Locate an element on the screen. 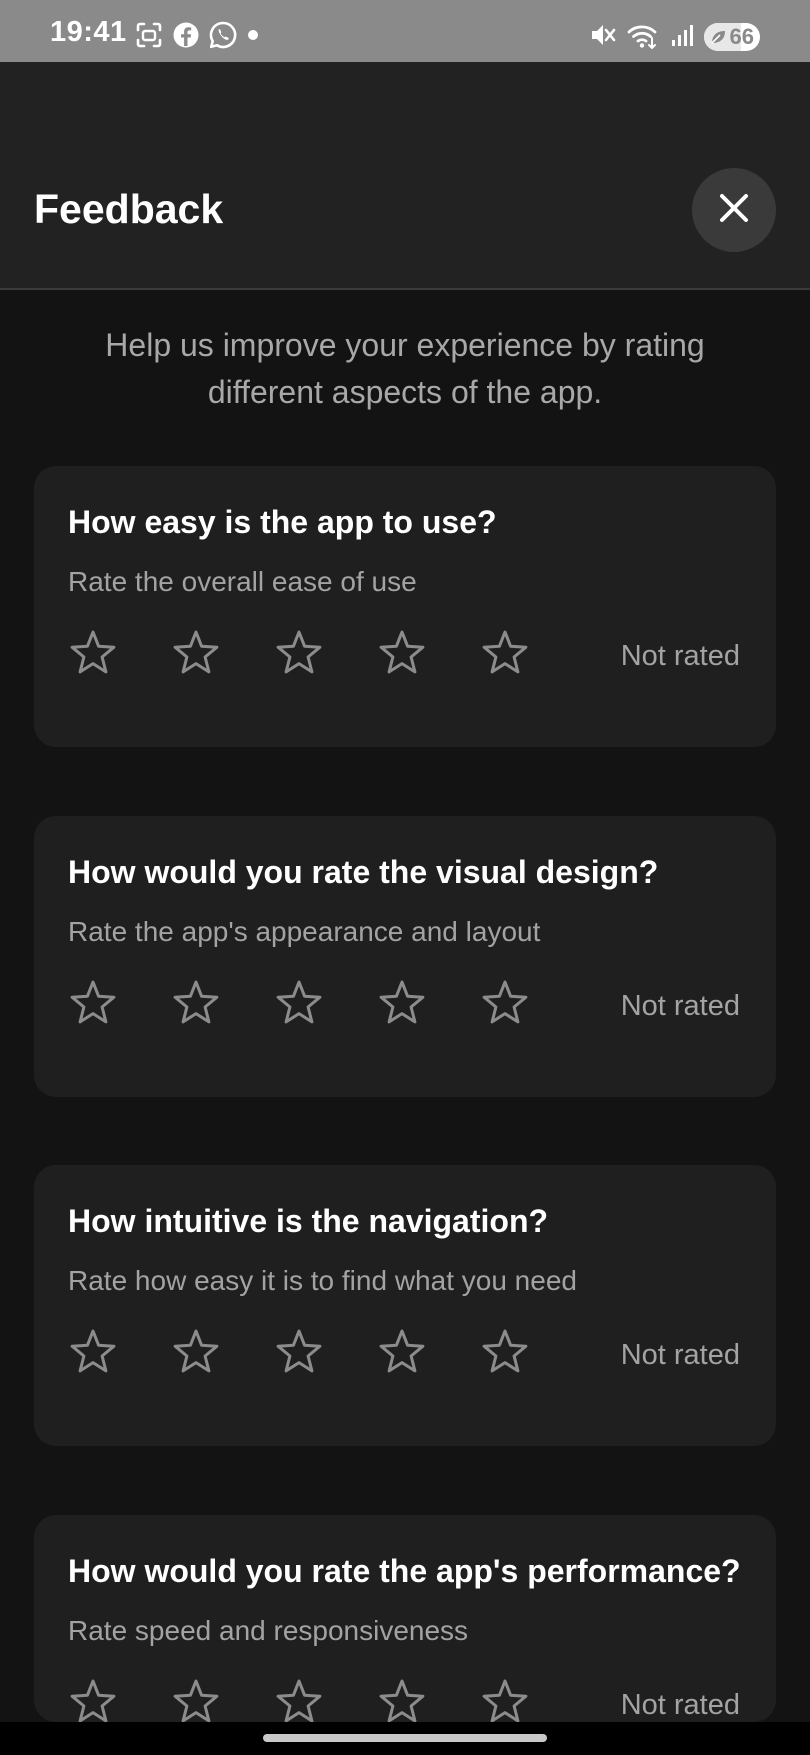 The width and height of the screenshot is (810, 1755). mute-icon is located at coordinates (602, 37).